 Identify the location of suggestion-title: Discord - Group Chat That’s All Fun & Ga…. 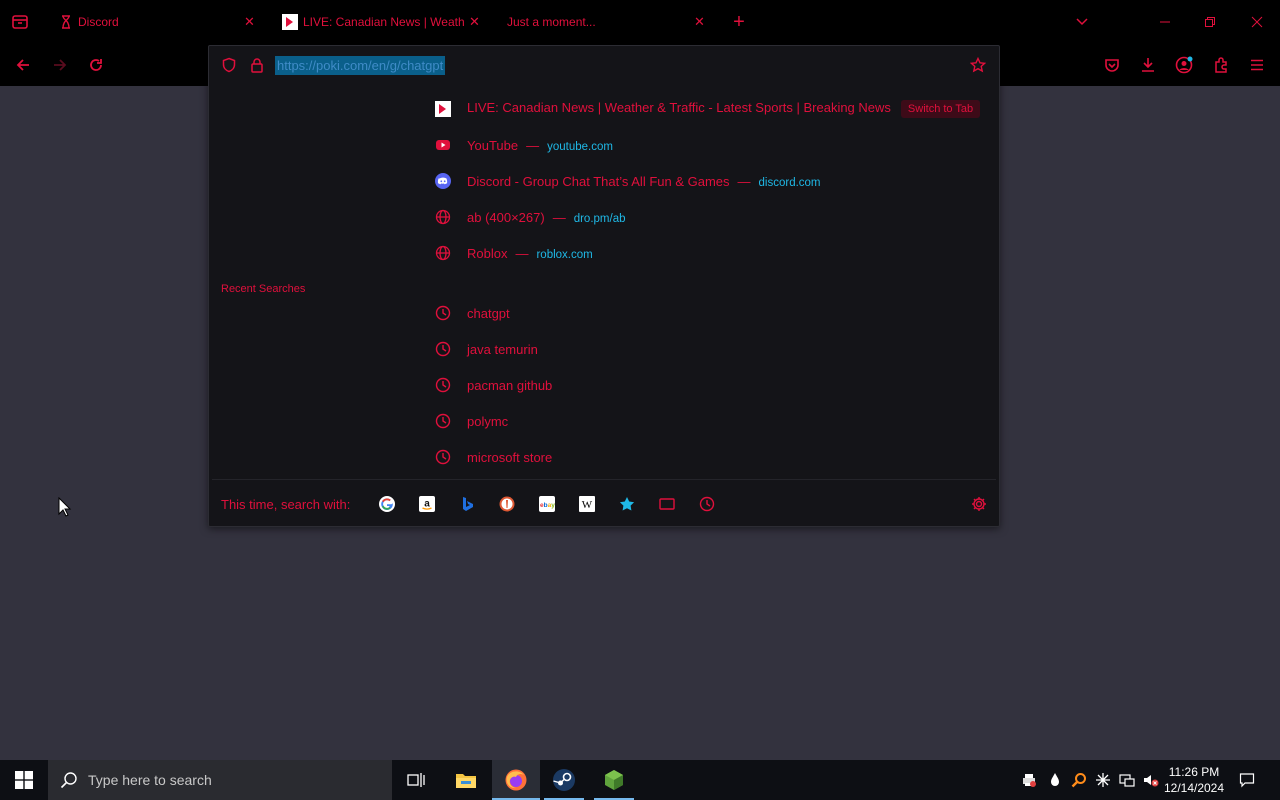
(598, 181).